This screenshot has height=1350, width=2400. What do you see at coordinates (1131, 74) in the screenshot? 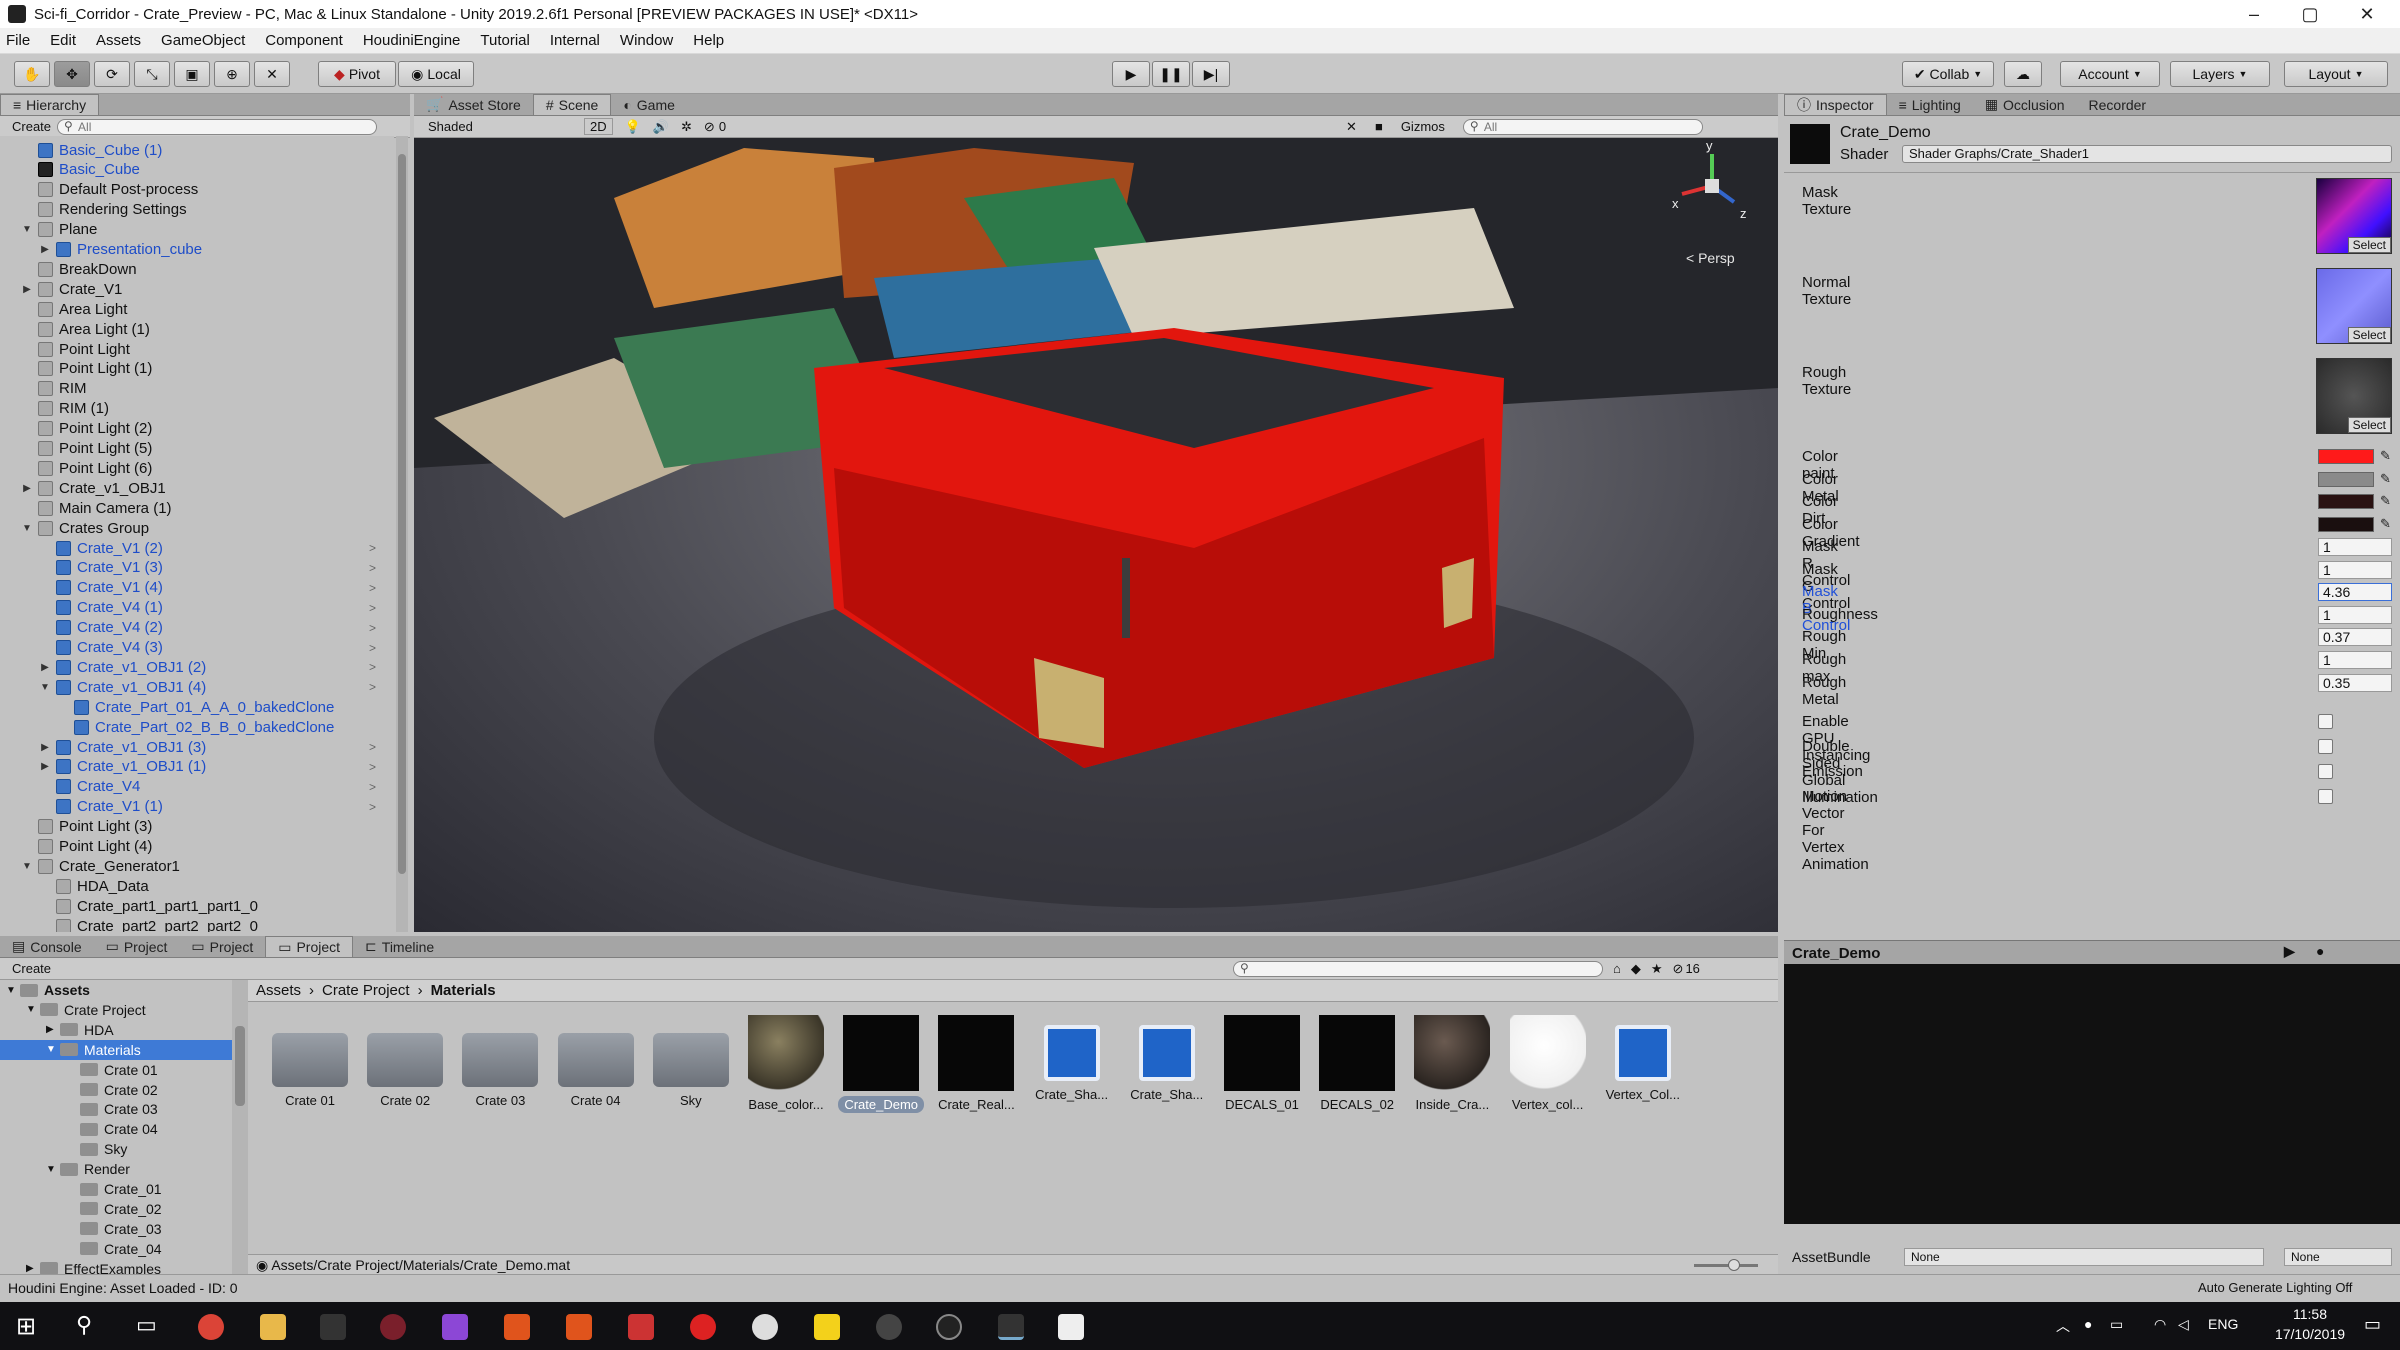
I see `play-button: ▶` at bounding box center [1131, 74].